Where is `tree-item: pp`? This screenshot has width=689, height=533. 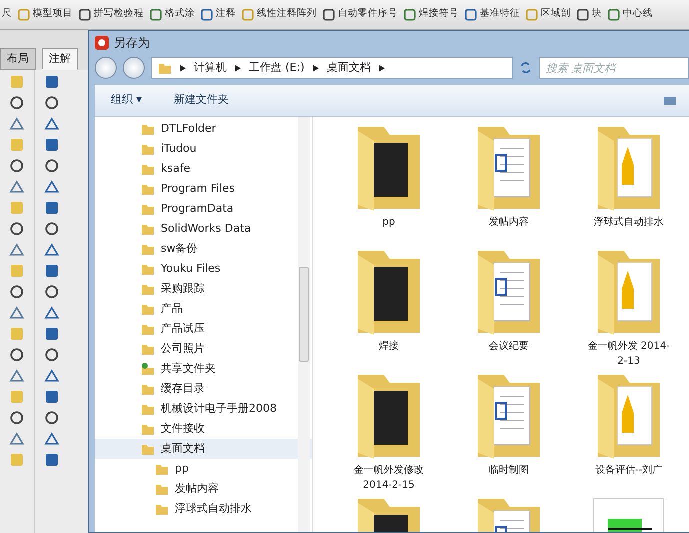 tree-item: pp is located at coordinates (203, 469).